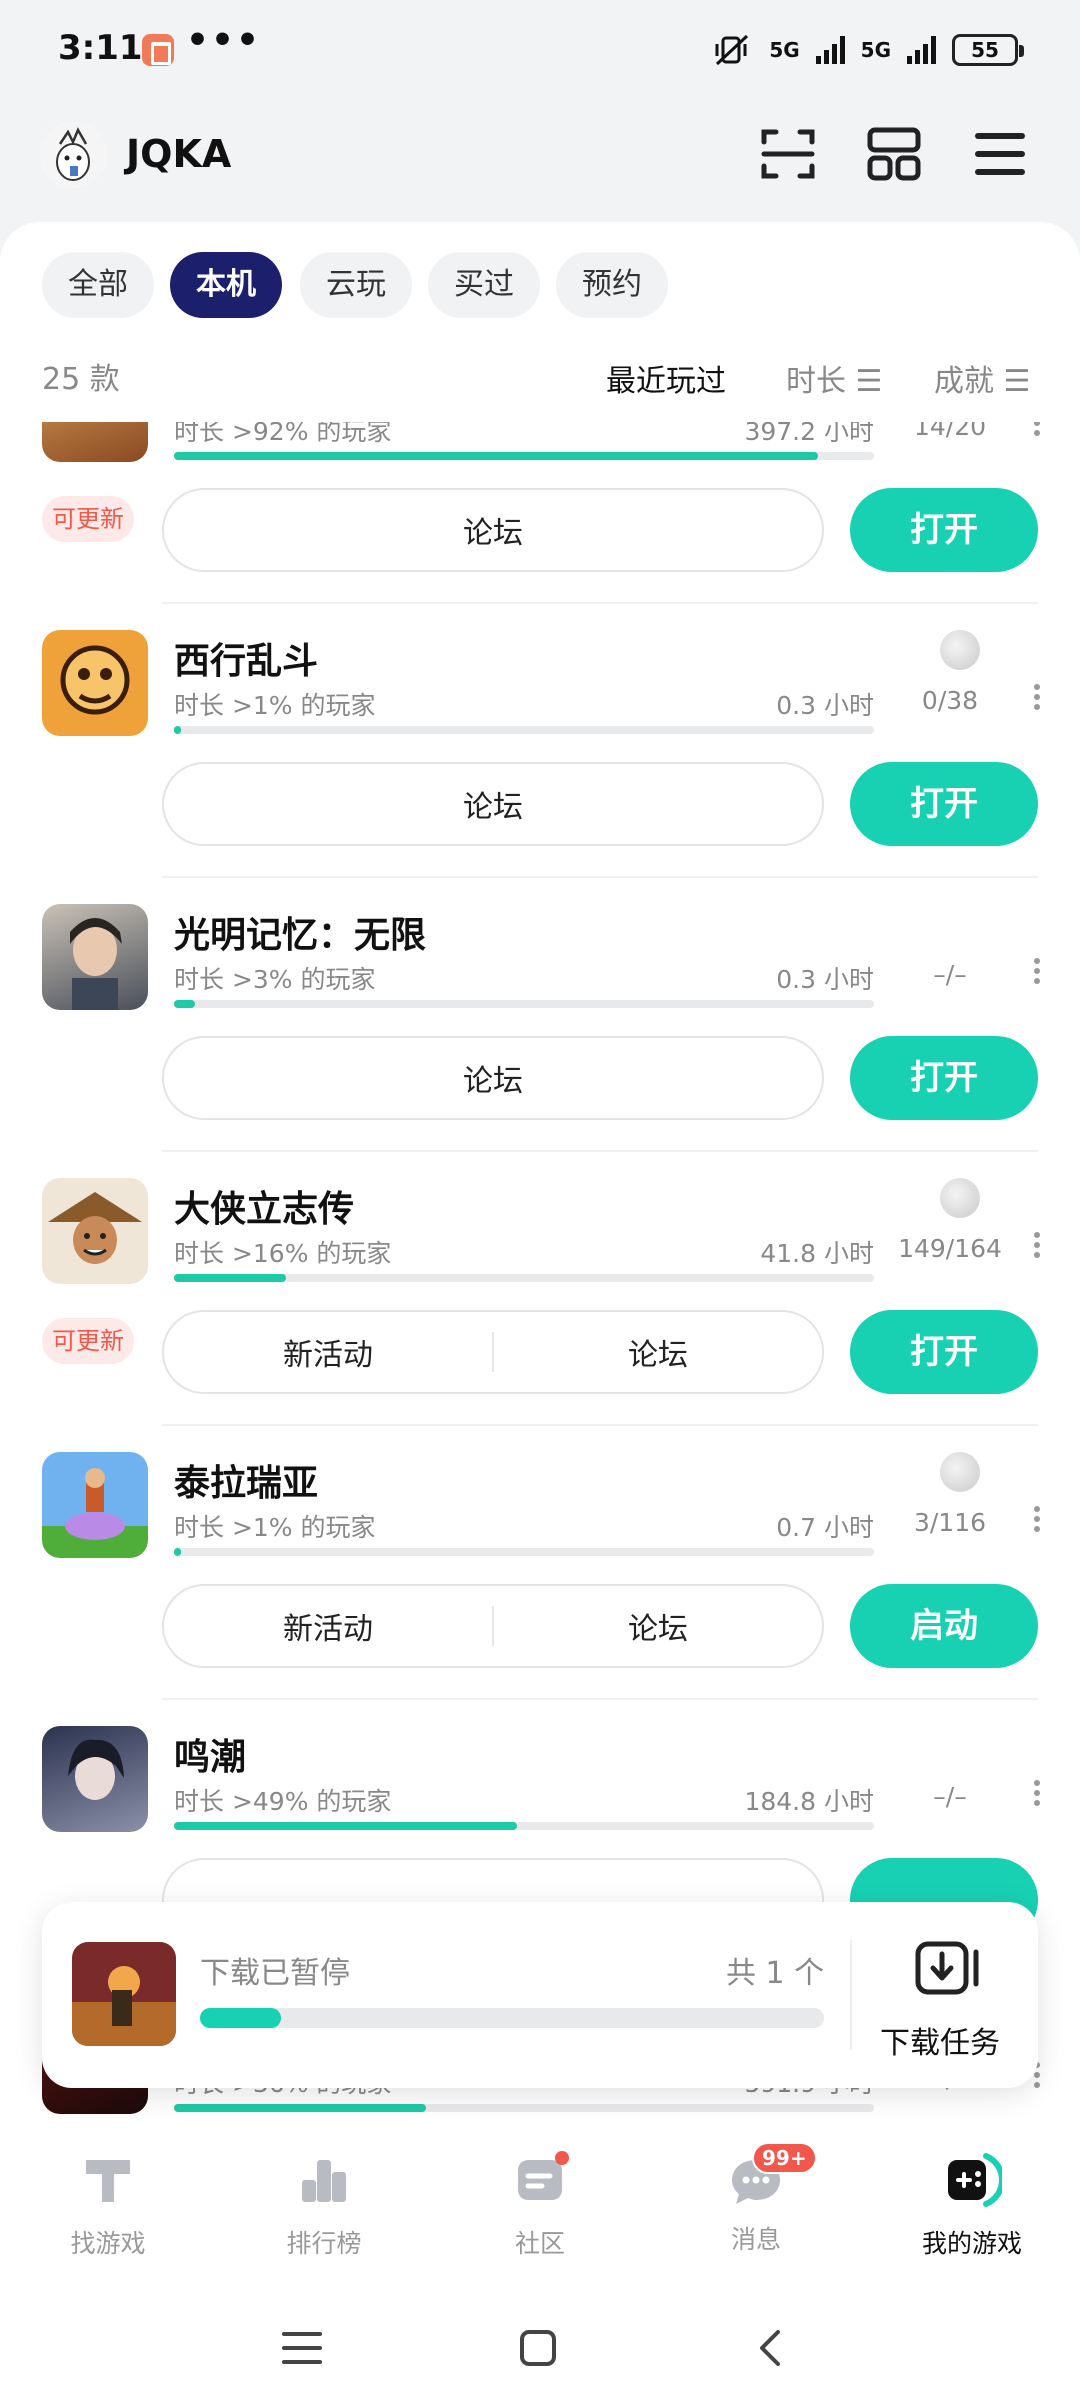 The height and width of the screenshot is (2400, 1080). I want to click on achievement-icon, so click(960, 1472).